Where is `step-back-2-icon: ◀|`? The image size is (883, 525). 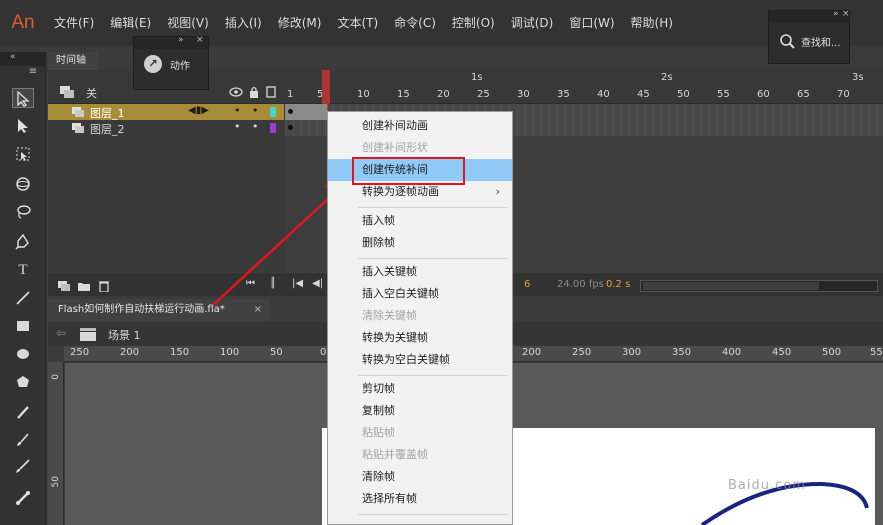 step-back-2-icon: ◀| is located at coordinates (317, 283).